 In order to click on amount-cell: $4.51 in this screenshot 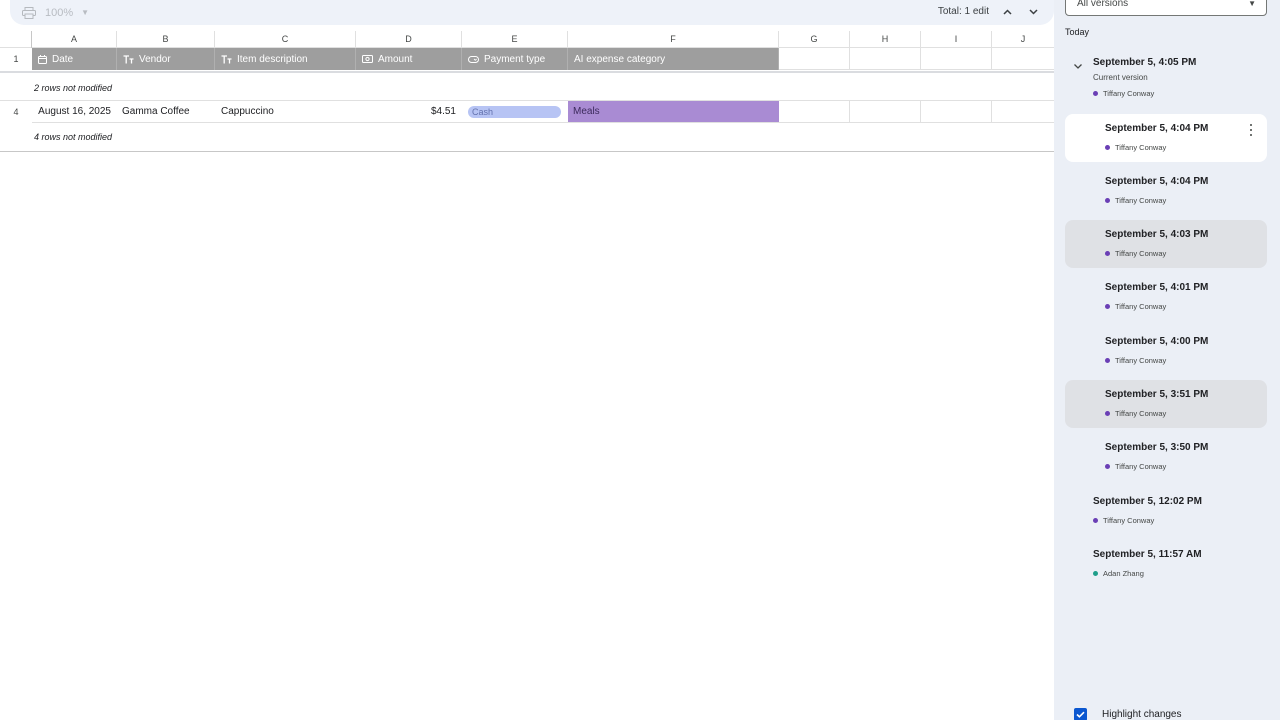, I will do `click(409, 112)`.